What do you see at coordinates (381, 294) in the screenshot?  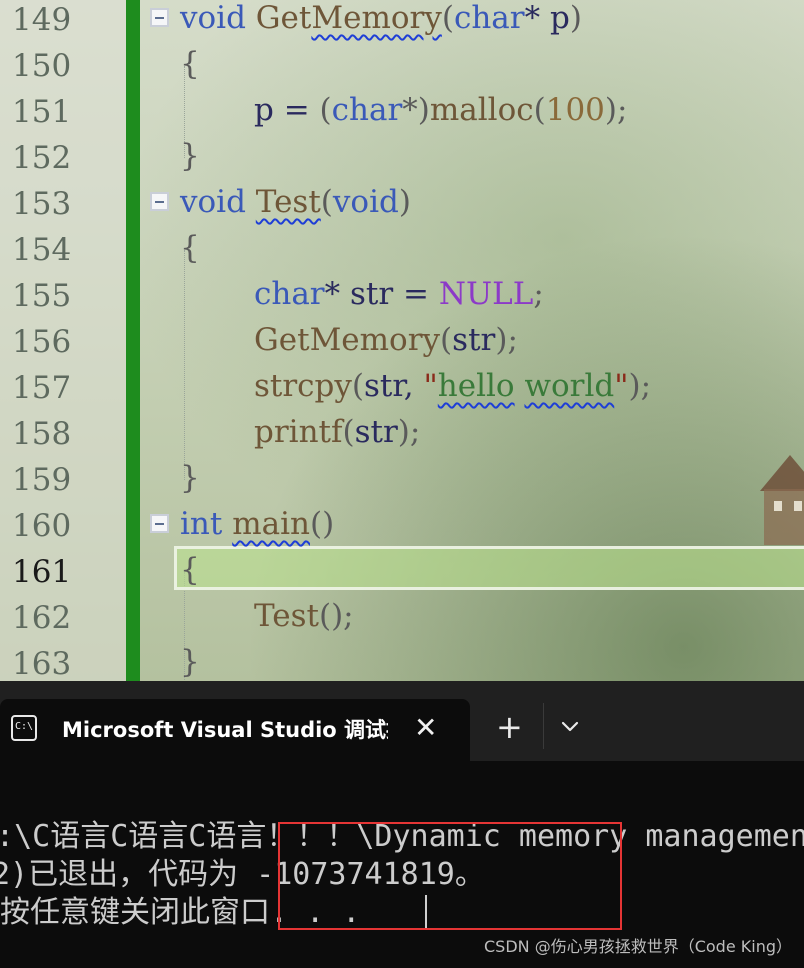 I see `code-token: * str =` at bounding box center [381, 294].